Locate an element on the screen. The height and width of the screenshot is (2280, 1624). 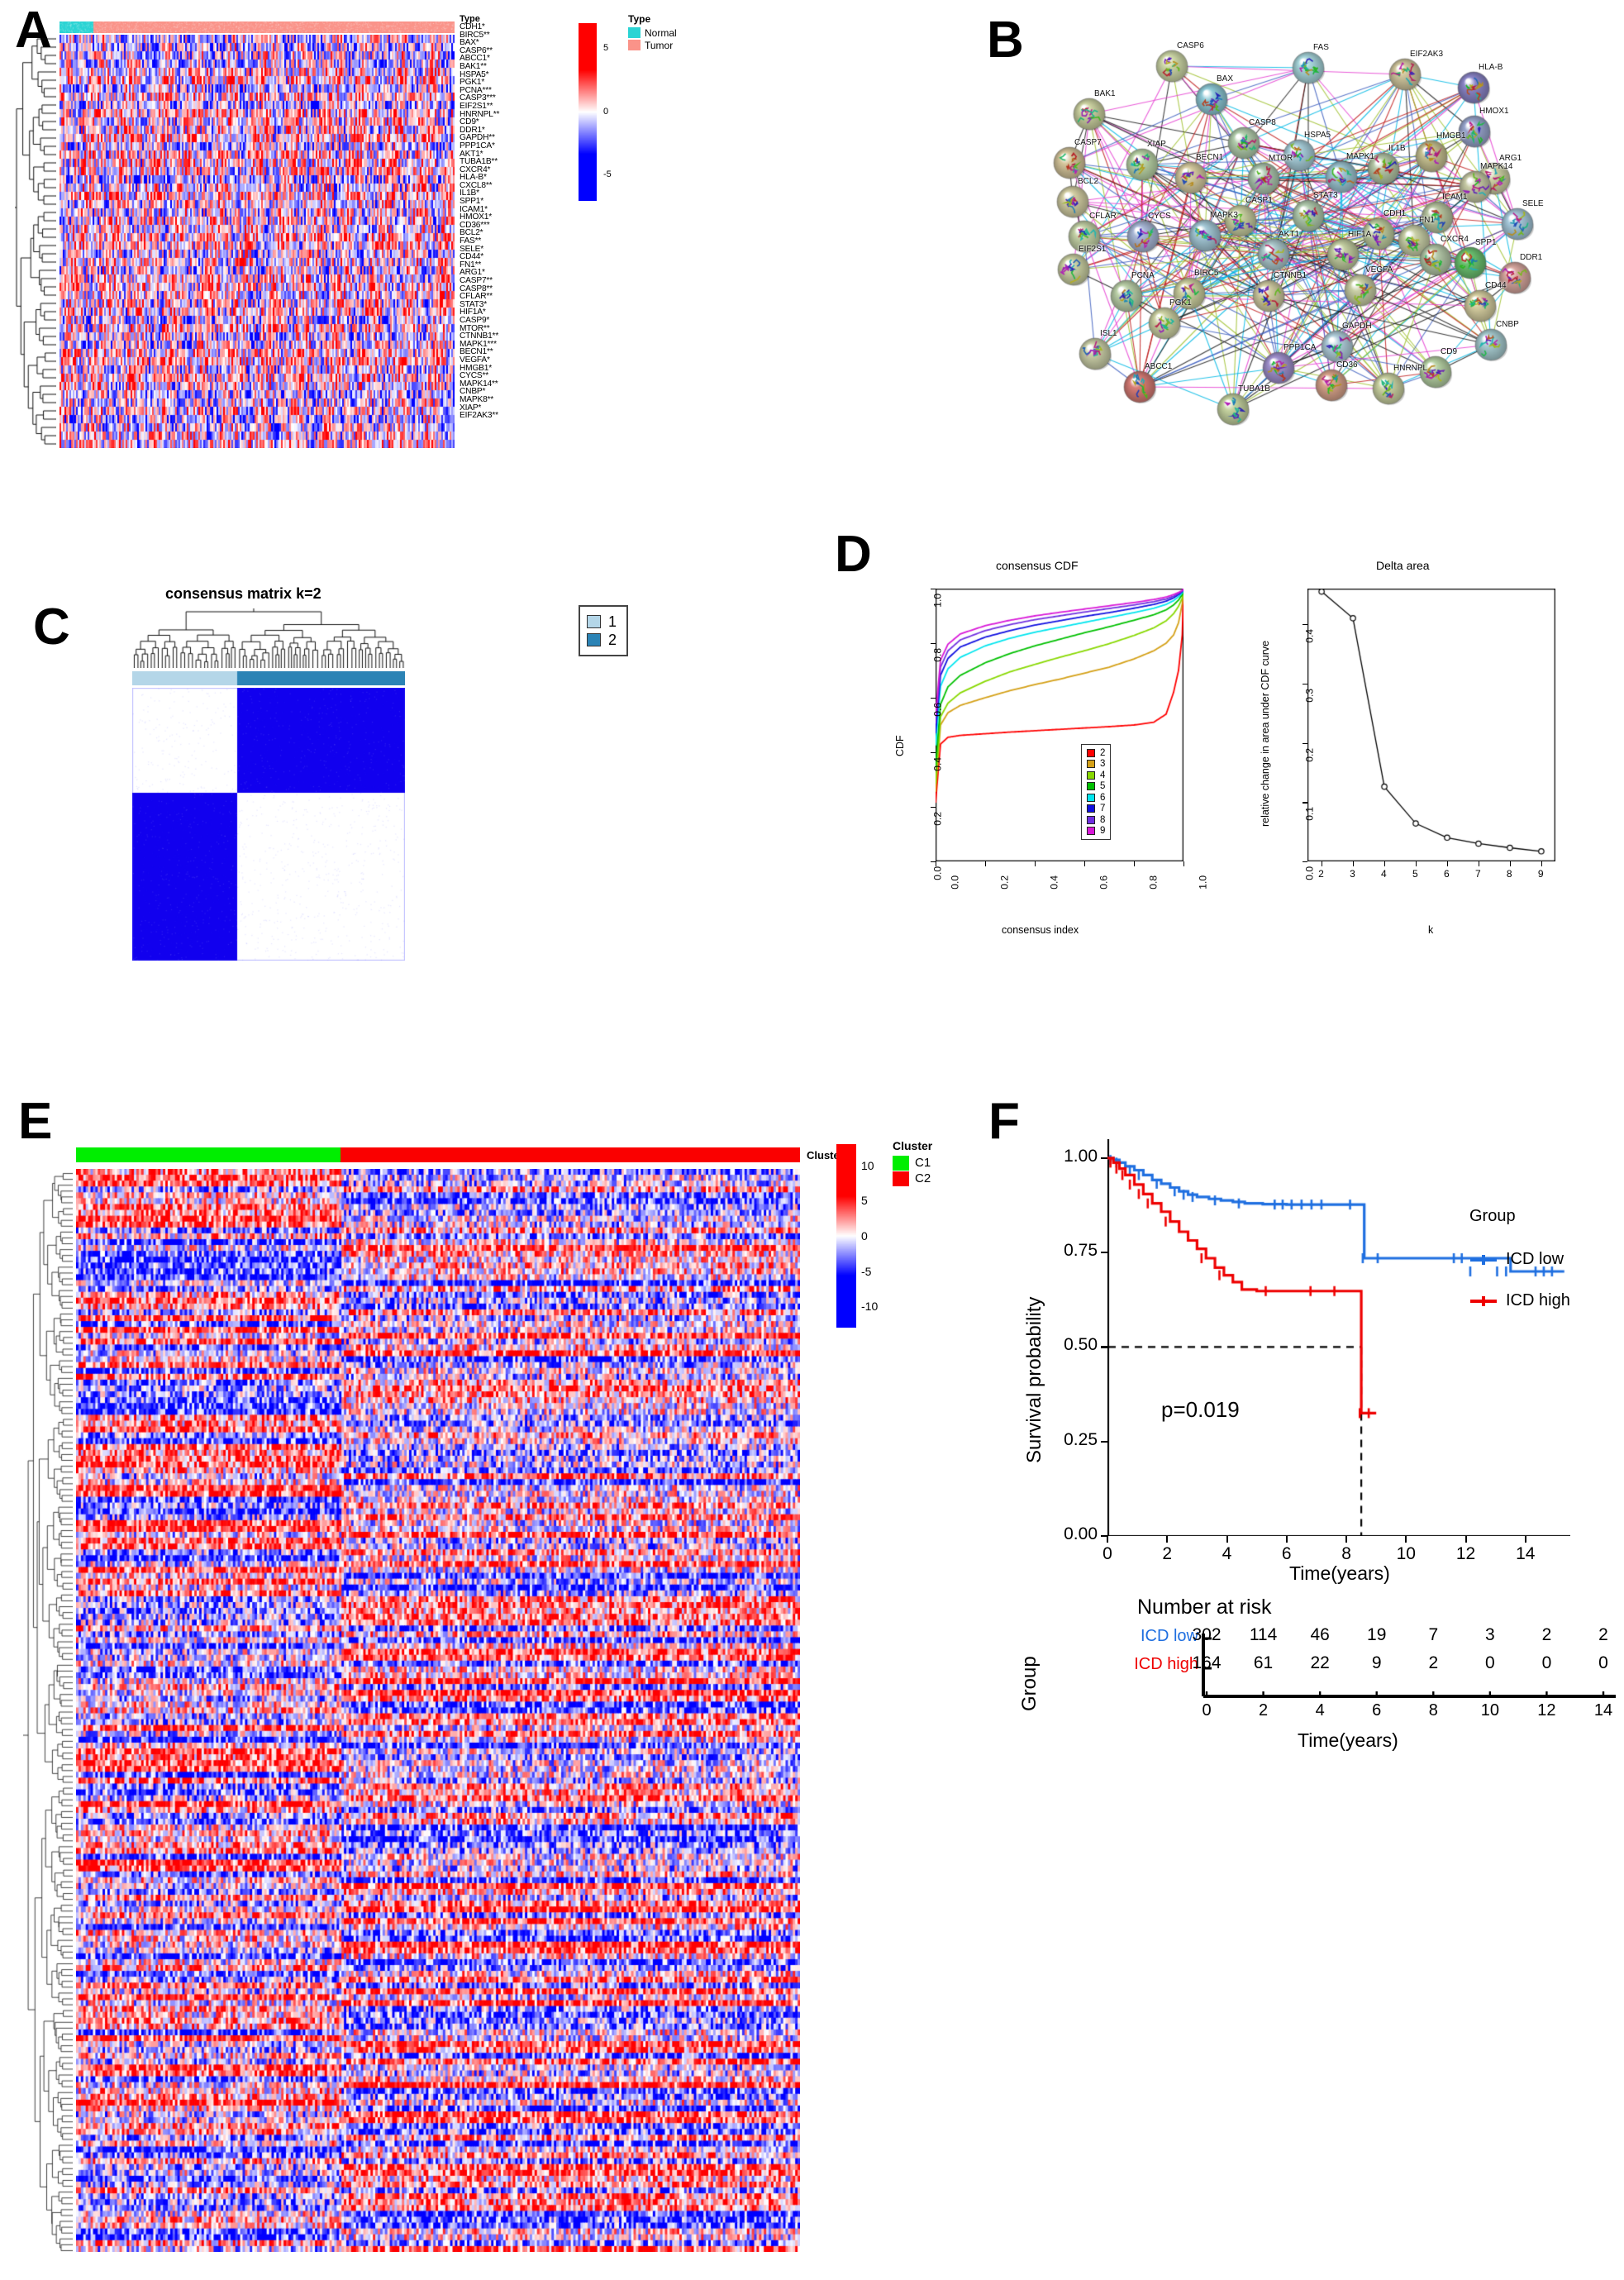
panel-c-legend-label-2: 2 is located at coordinates (612, 640).